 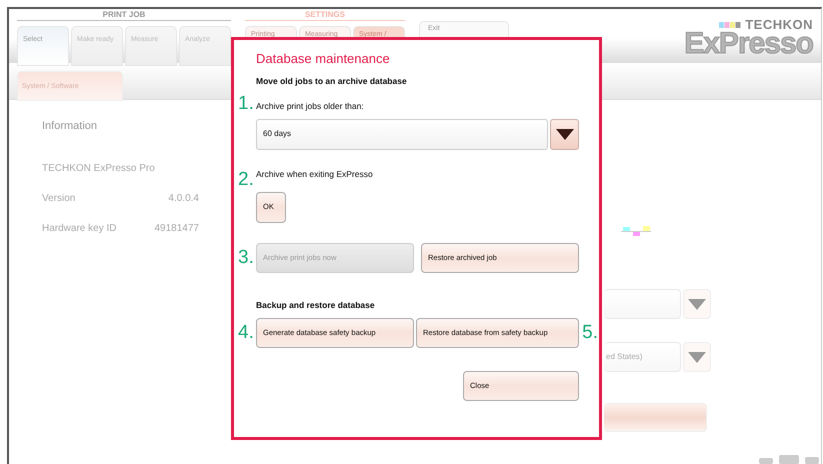 I want to click on dropdown-field: 60 days, so click(x=402, y=134).